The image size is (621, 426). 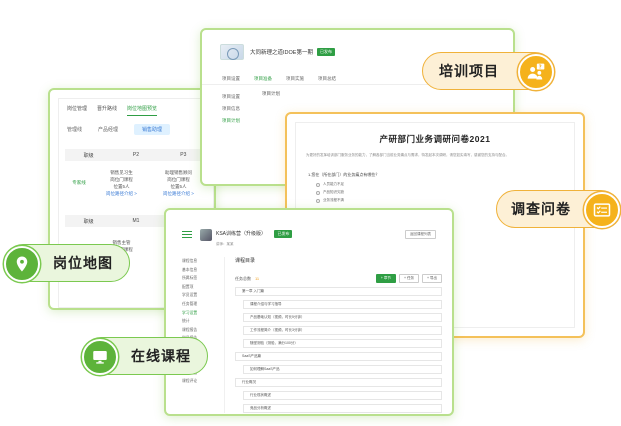 I want to click on training-sidebar: 项目设置 项目信息 项目计划, so click(x=238, y=109).